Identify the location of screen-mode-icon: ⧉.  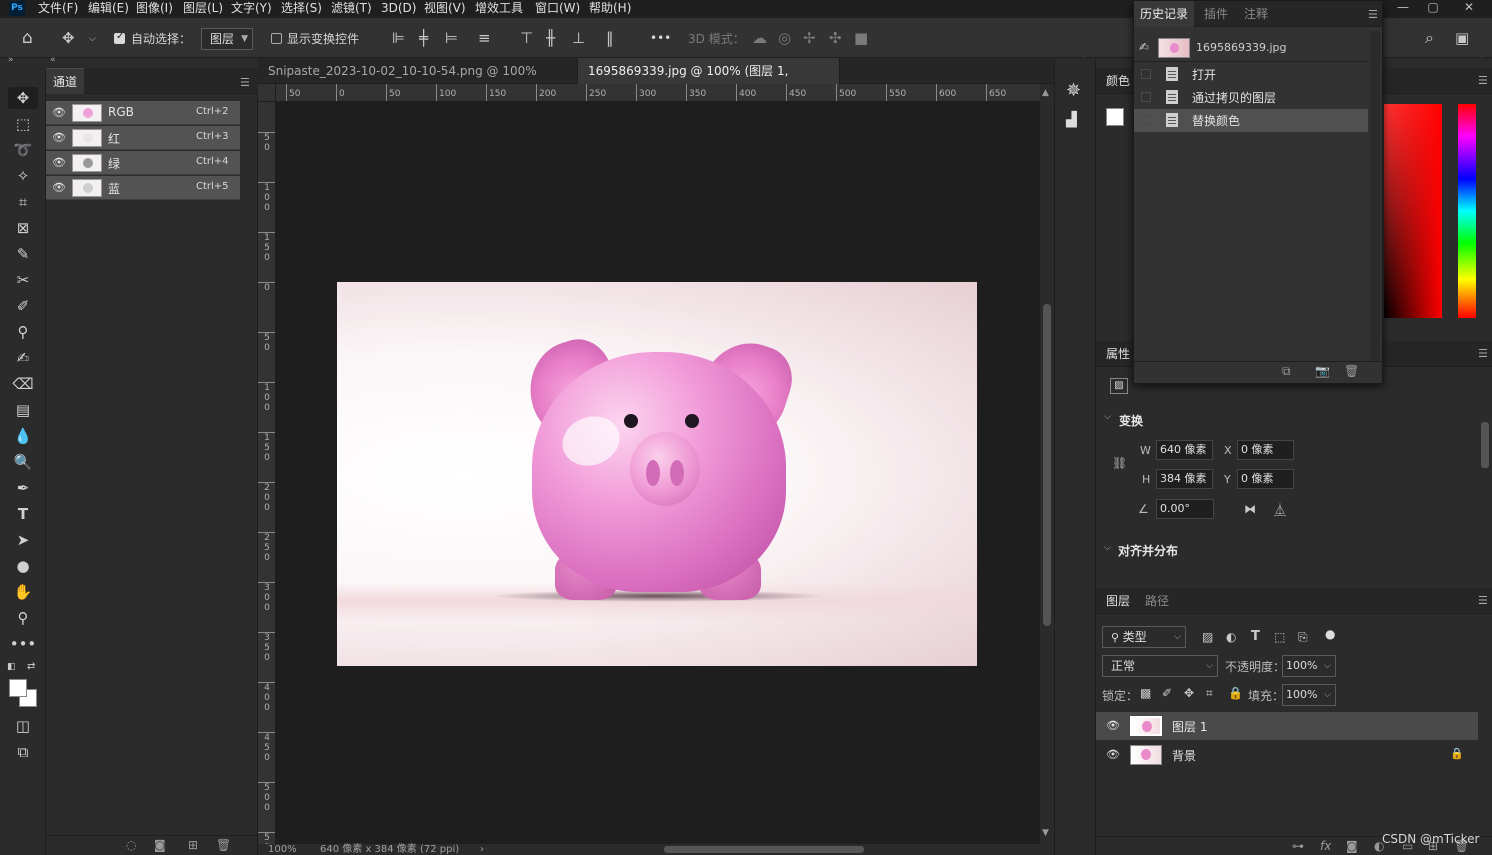
(23, 752).